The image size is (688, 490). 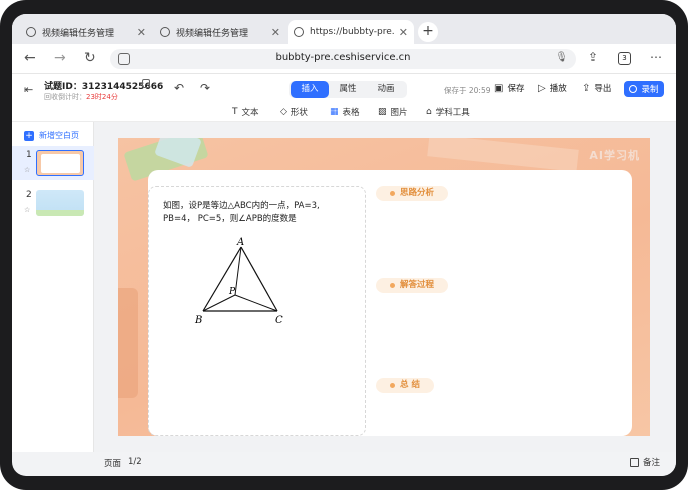 I want to click on countdown-label: 回收倒计时：, so click(x=65, y=97).